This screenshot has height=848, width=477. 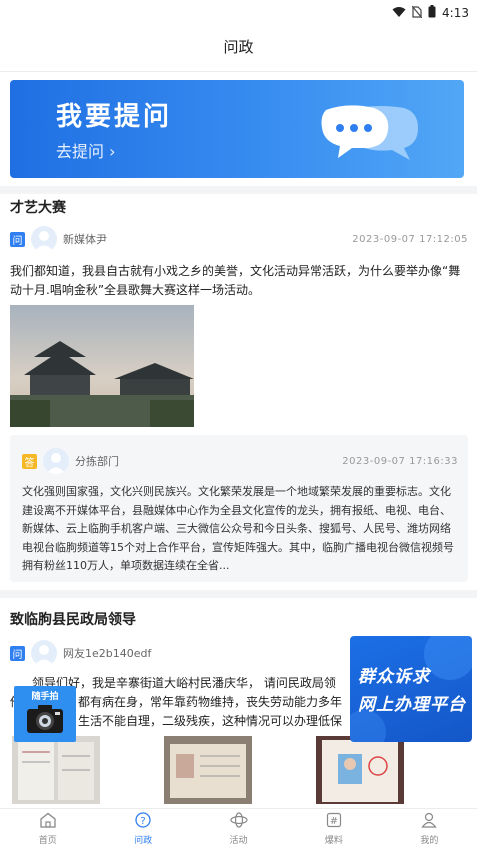 What do you see at coordinates (412, 705) in the screenshot?
I see `appeal-title-line2: 网上办理平台` at bounding box center [412, 705].